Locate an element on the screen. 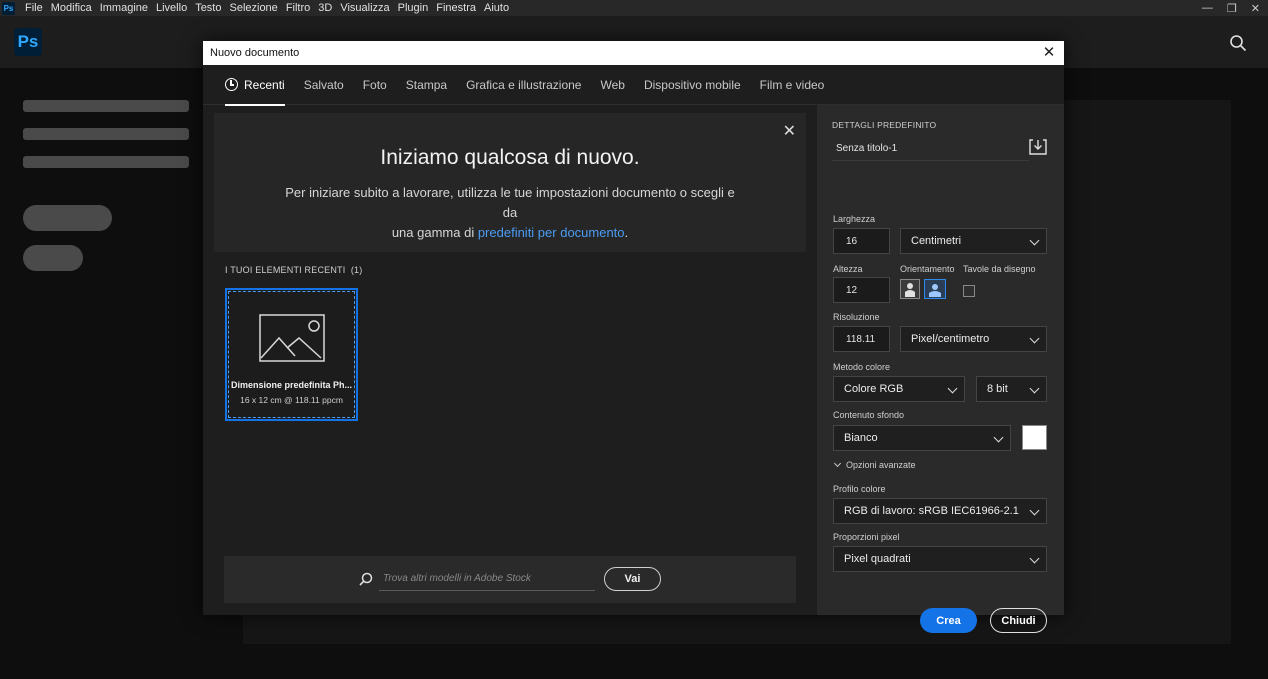 This screenshot has height=679, width=1268. resolution-label: Risoluzione is located at coordinates (856, 317).